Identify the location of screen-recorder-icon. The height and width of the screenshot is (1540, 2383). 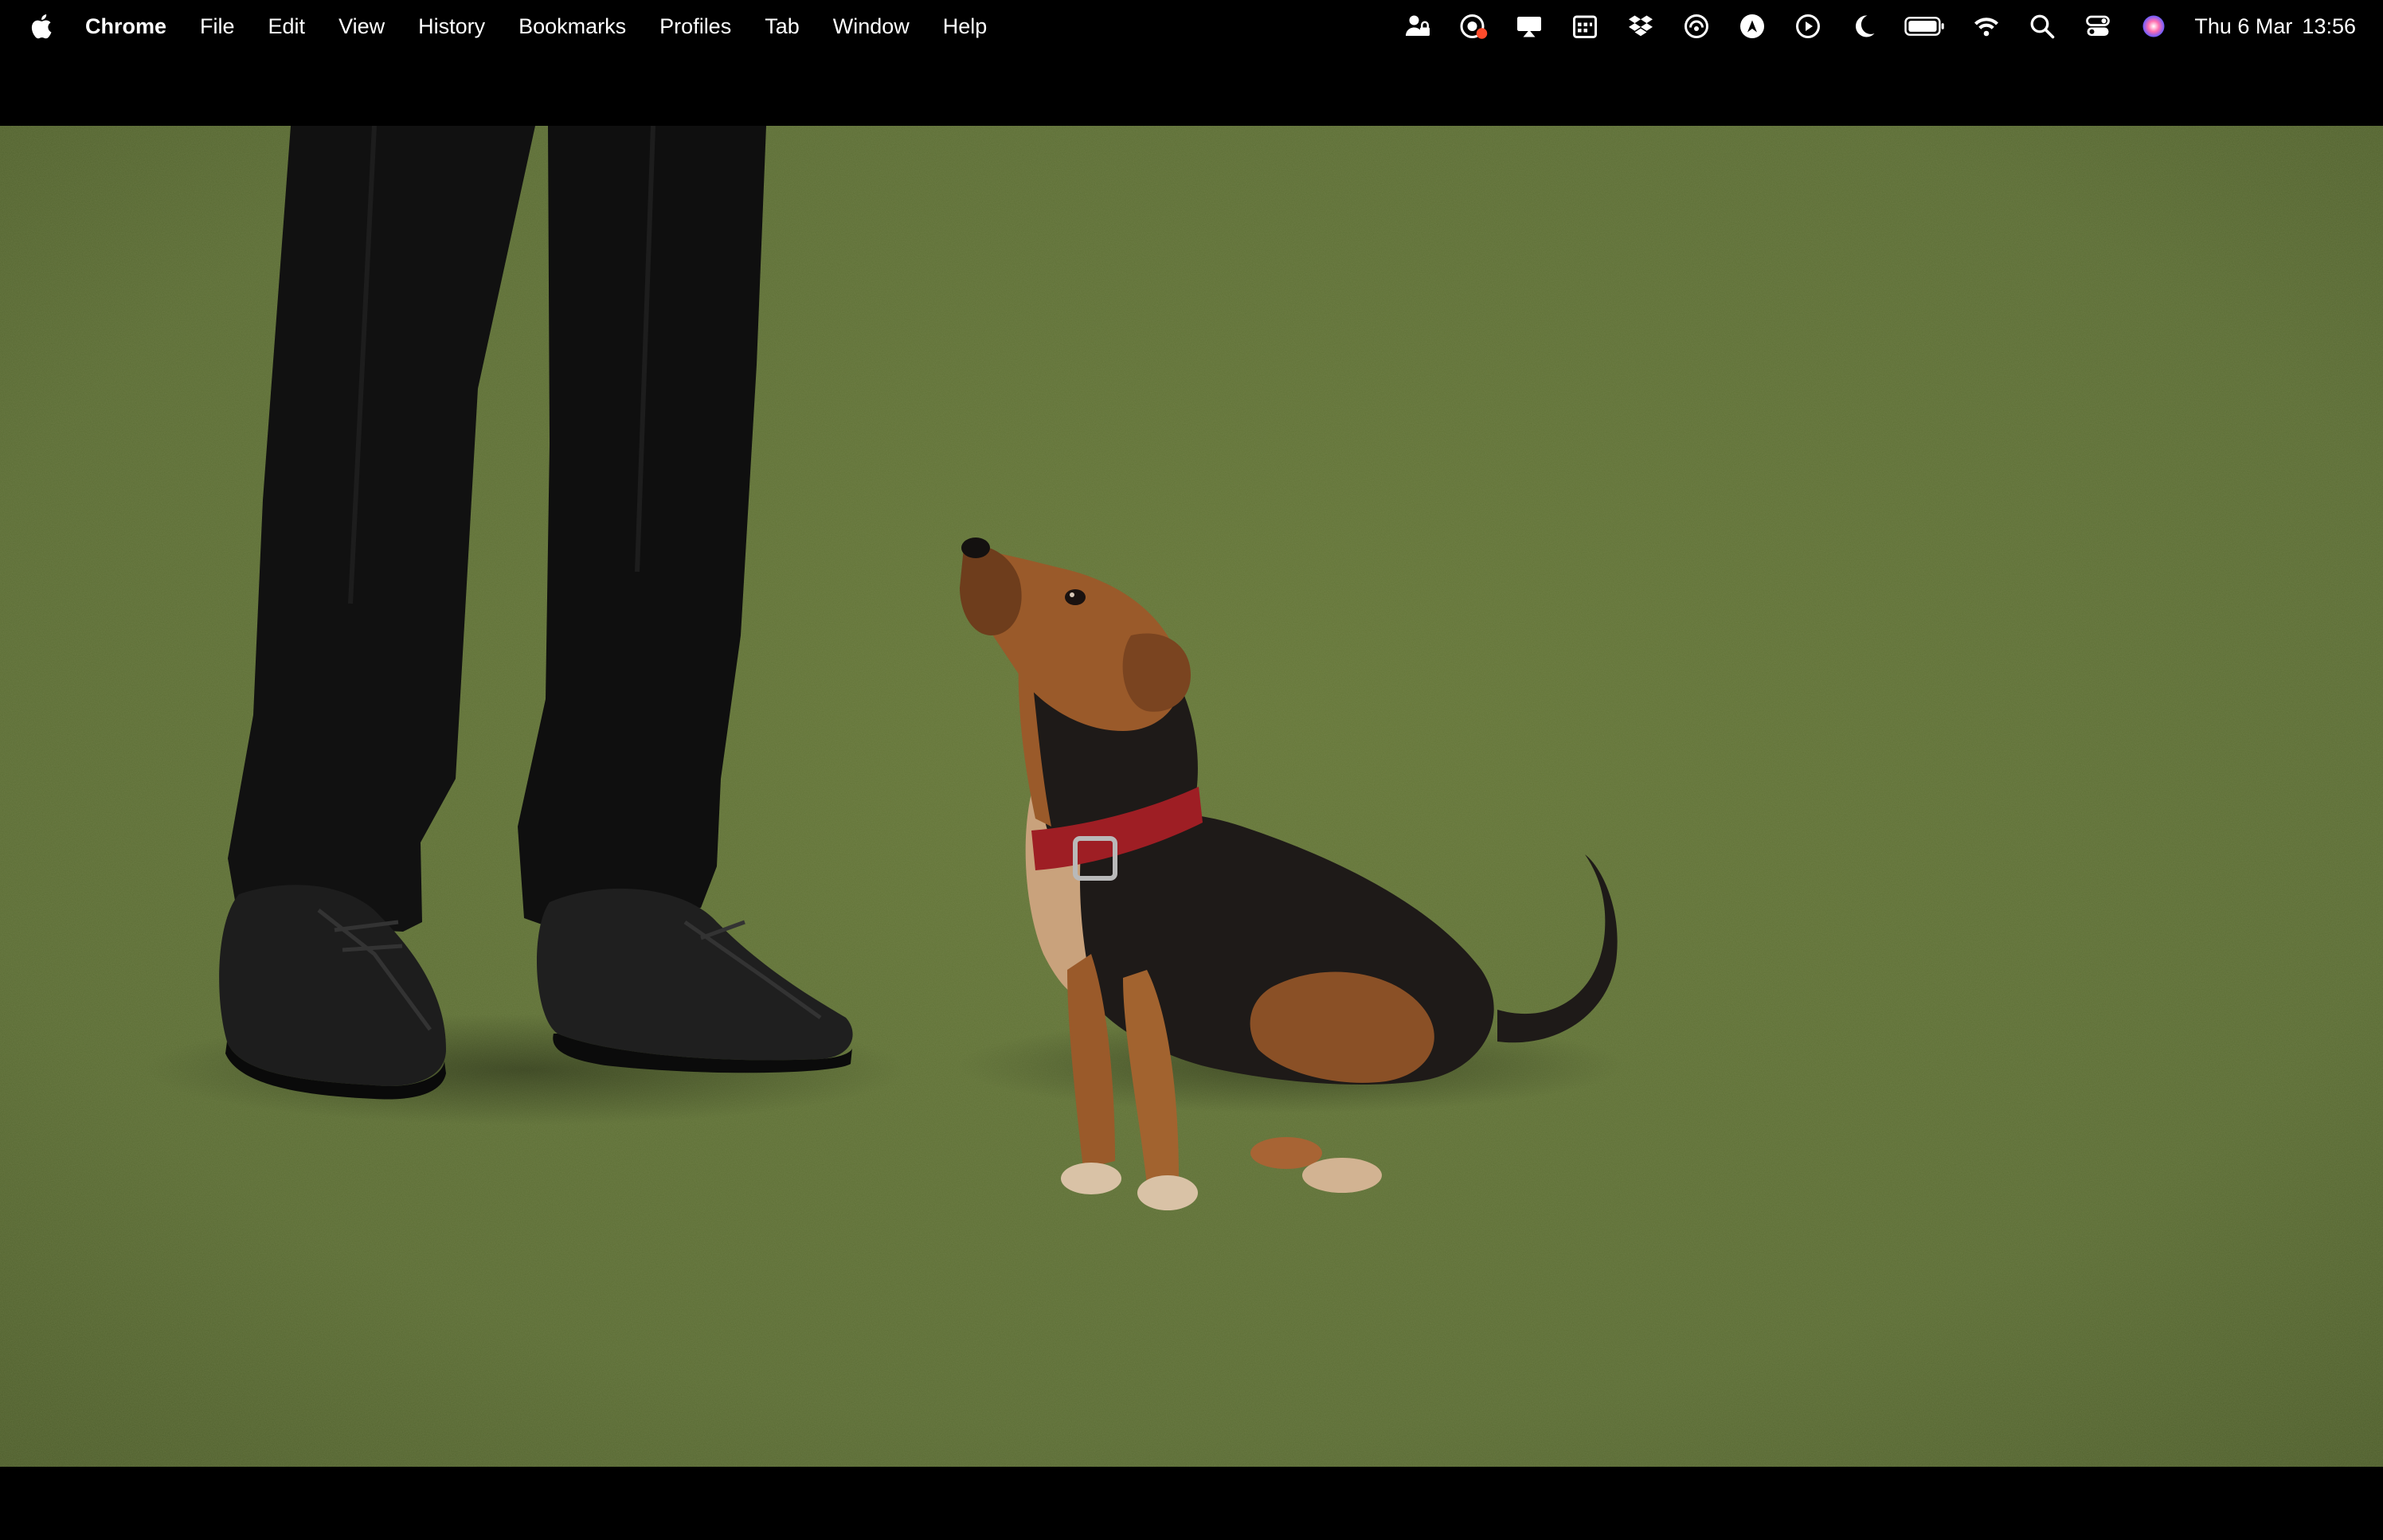
(1473, 26).